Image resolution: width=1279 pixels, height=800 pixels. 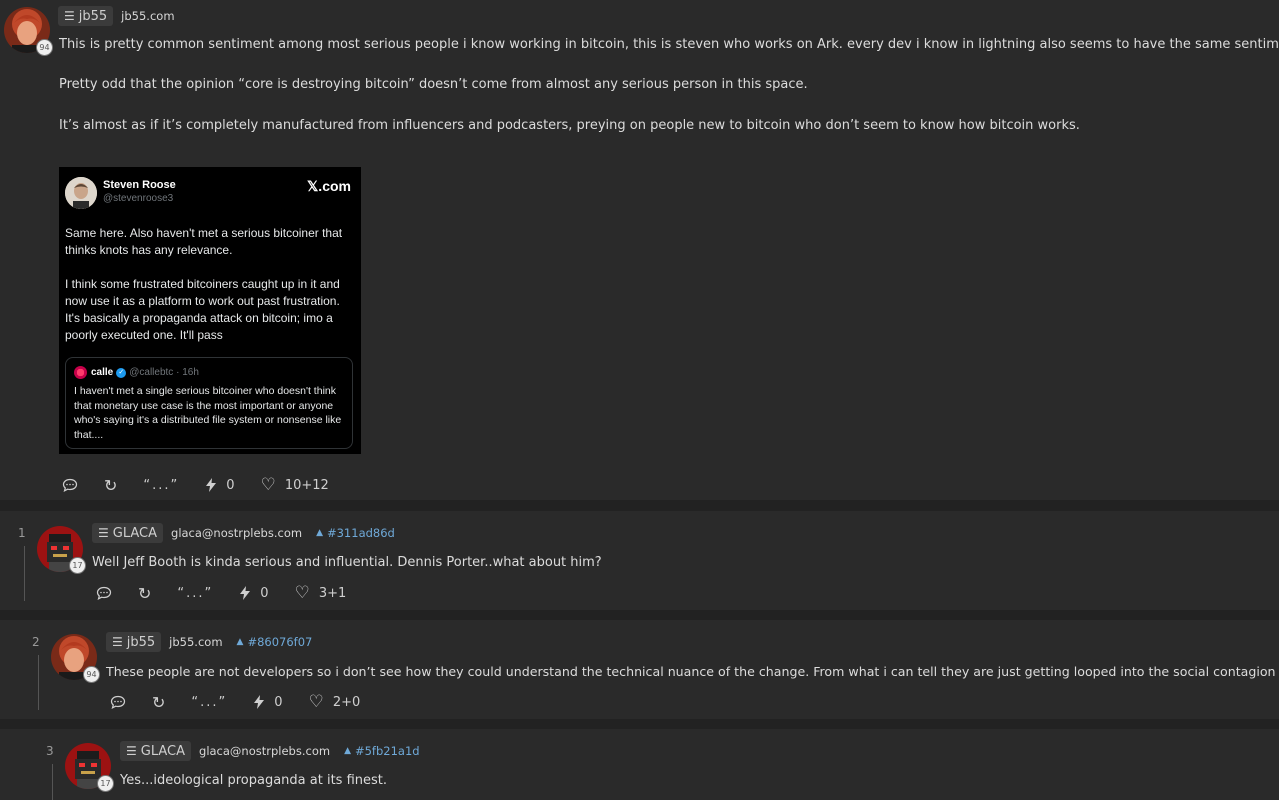 I want to click on like-count: 2+0, so click(x=346, y=702).